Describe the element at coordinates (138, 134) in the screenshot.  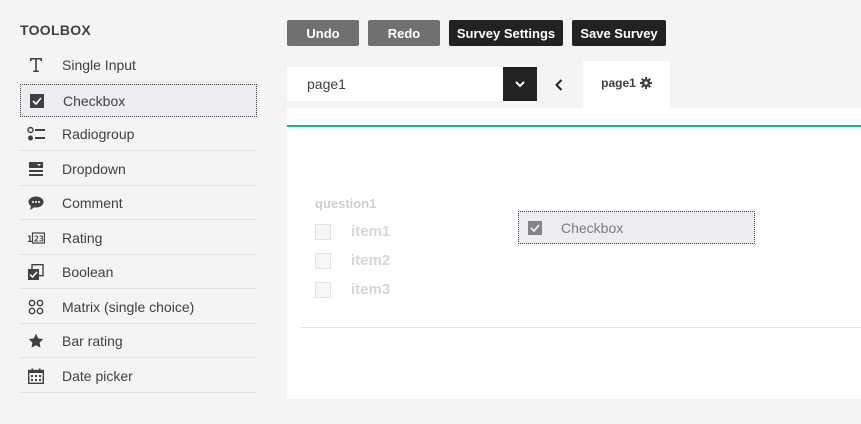
I see `toolbox-item-radiogroup: Radiogroup` at that location.